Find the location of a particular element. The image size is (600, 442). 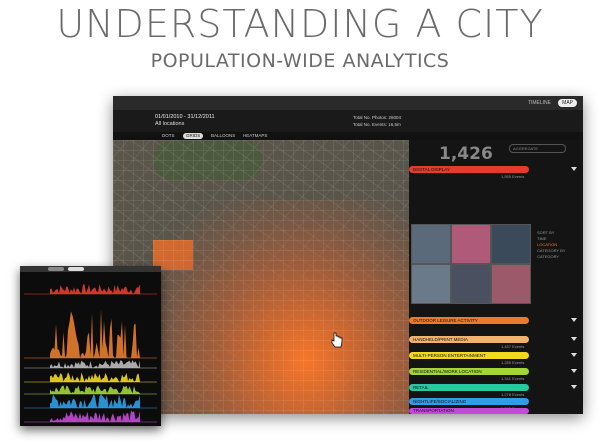

location-filter: All locations is located at coordinates (169, 124).